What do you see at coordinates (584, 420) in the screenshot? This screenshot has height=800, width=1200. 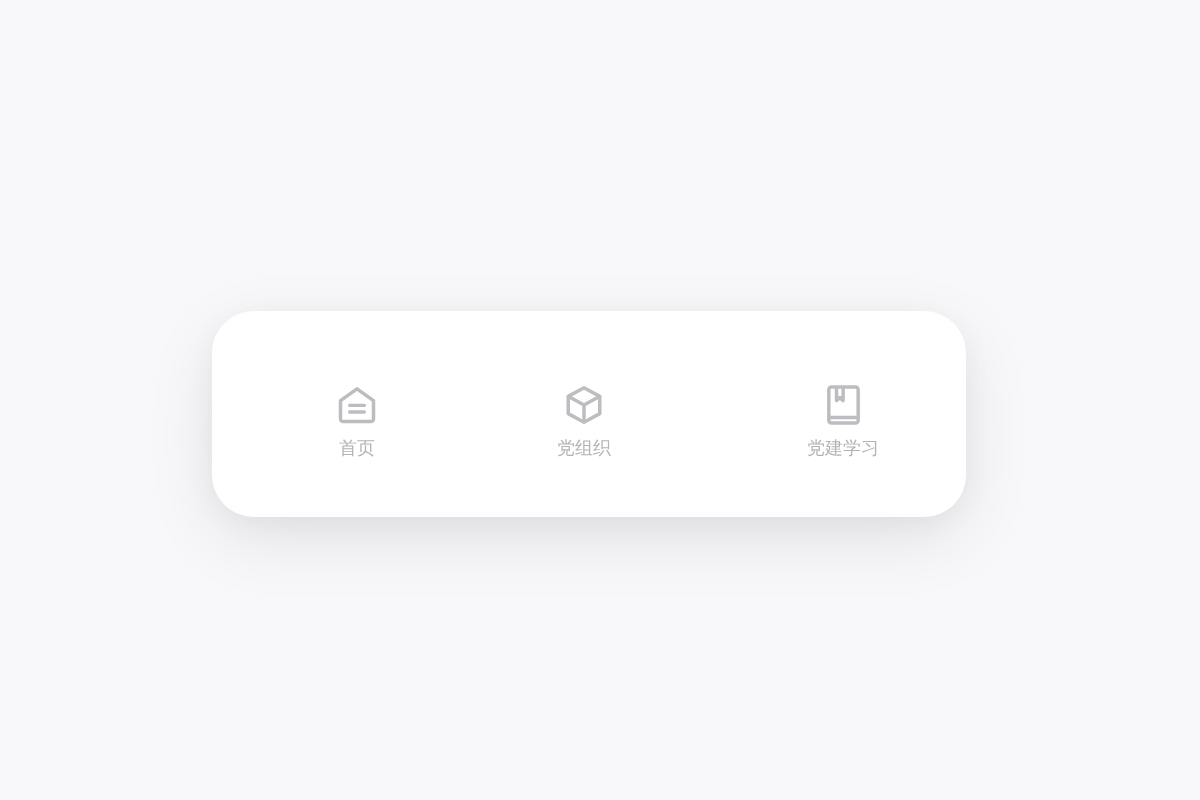 I see `tab: 党组织` at bounding box center [584, 420].